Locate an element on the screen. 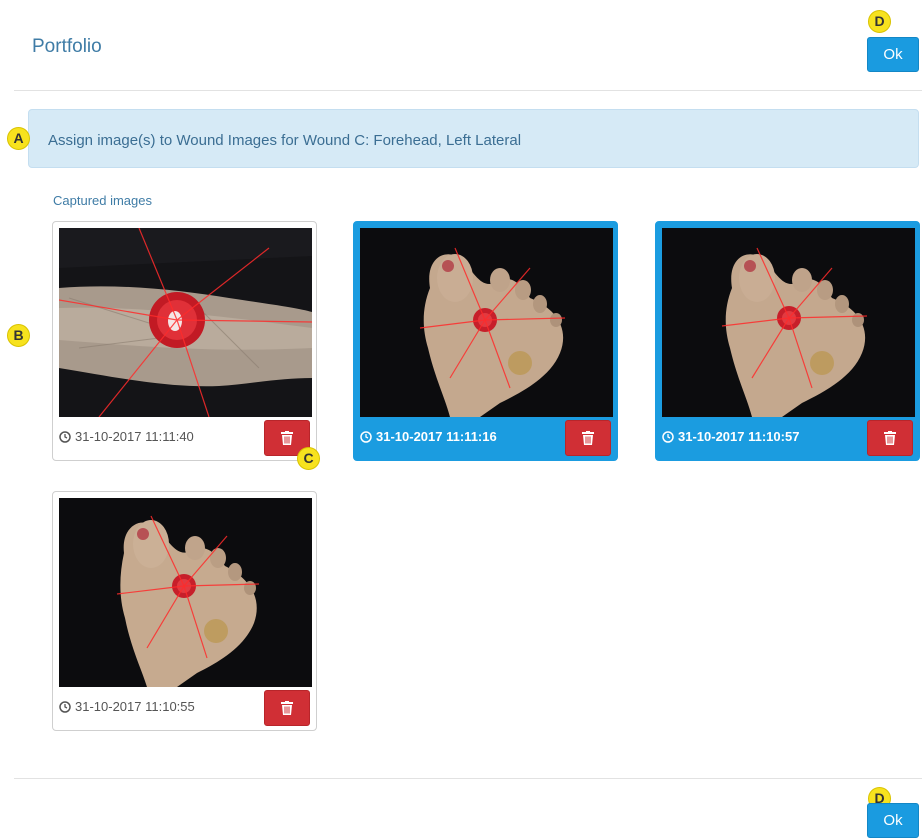  annotation-marker-a: A is located at coordinates (18, 138).